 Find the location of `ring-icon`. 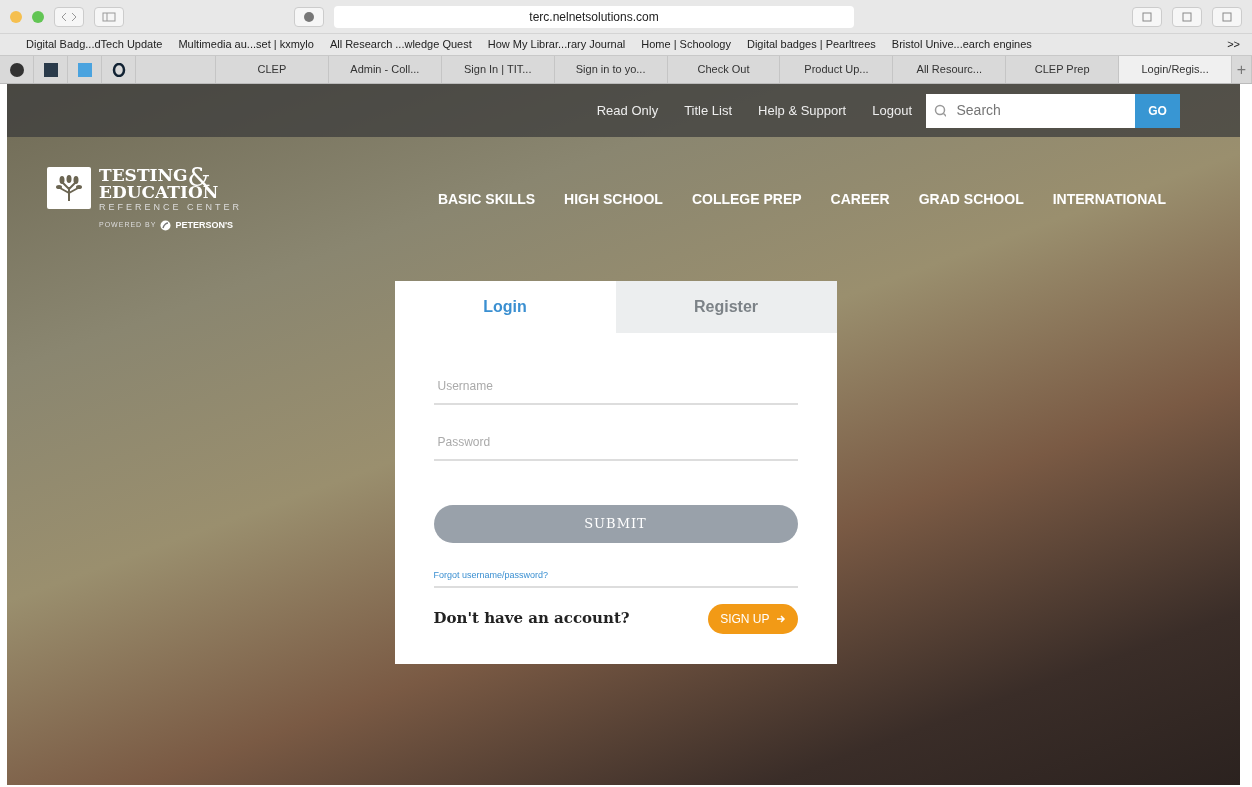

ring-icon is located at coordinates (118, 69).